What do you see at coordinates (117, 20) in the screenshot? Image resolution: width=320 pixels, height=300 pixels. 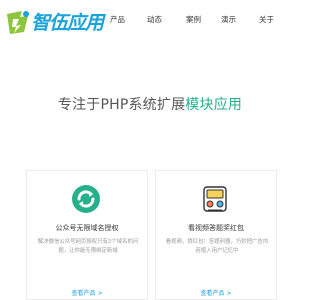 I see `nav-item-products: 产品` at bounding box center [117, 20].